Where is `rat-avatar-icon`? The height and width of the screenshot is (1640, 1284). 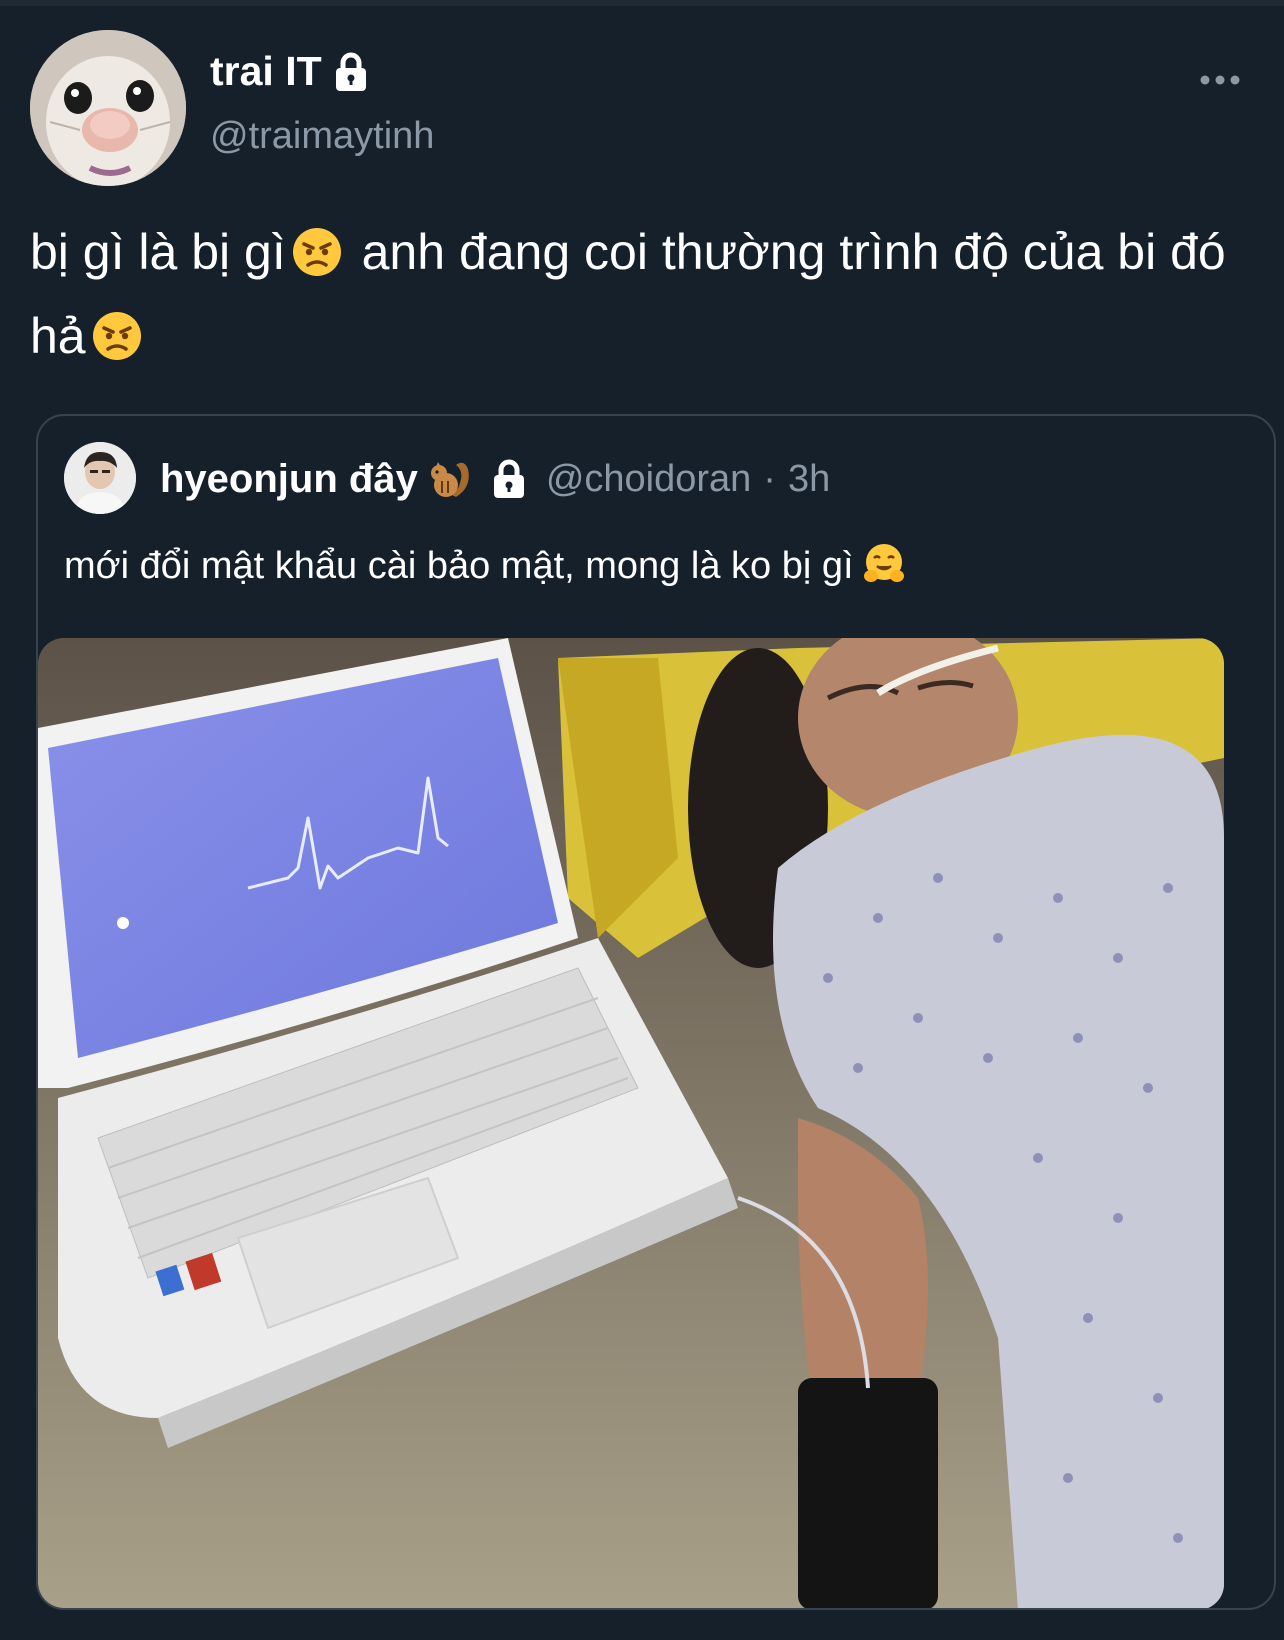 rat-avatar-icon is located at coordinates (108, 108).